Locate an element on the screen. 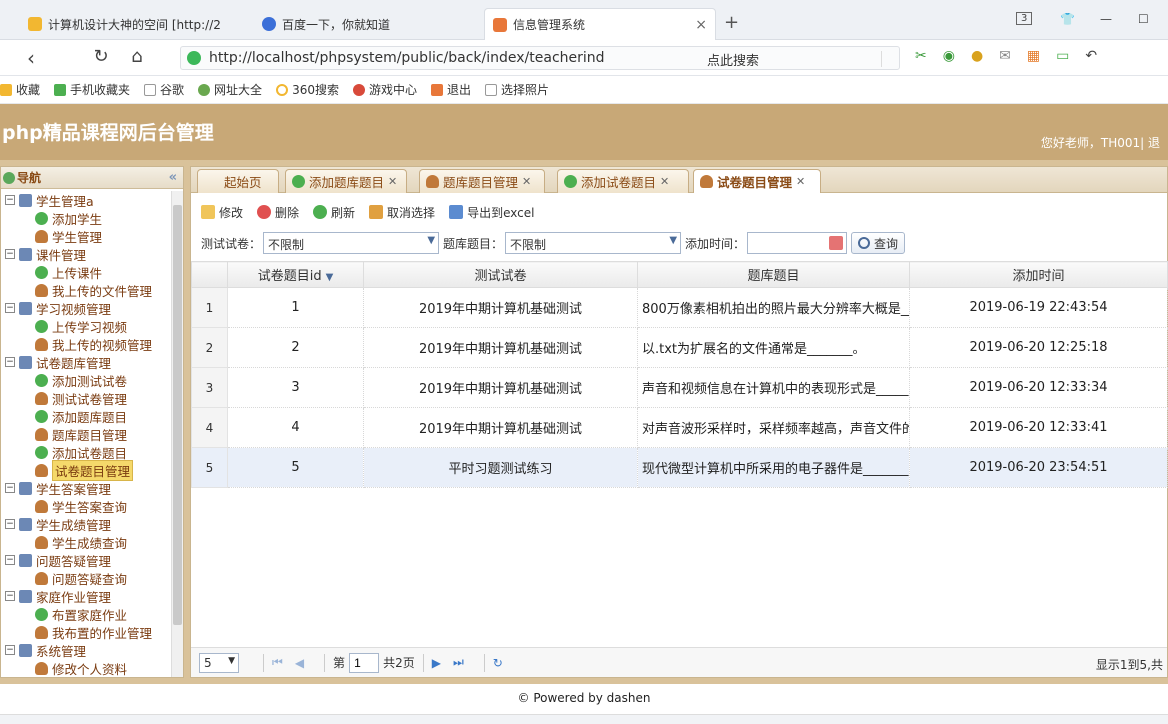  tree-leaf: 修改个人资料 is located at coordinates (86, 668).